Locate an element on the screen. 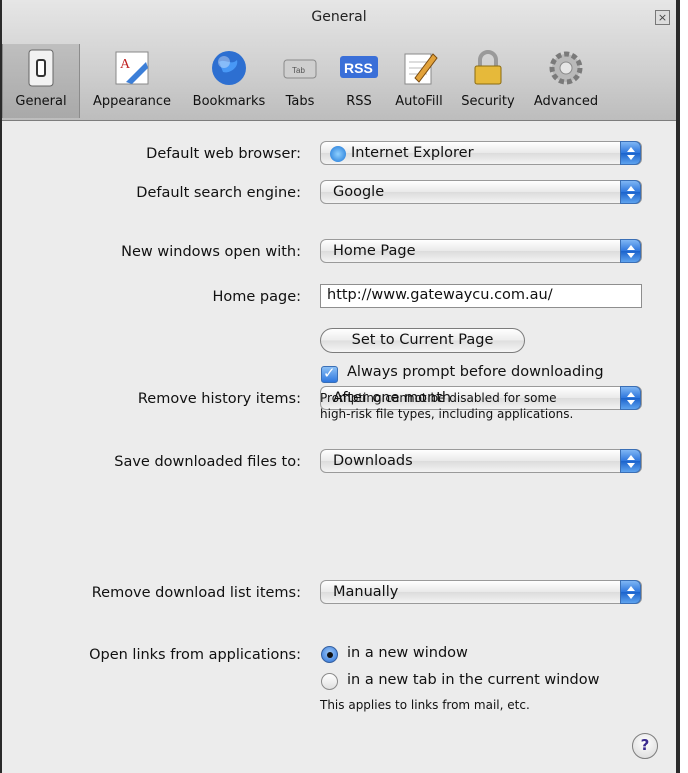  toolbar-autofill: AutoFill is located at coordinates (419, 81).